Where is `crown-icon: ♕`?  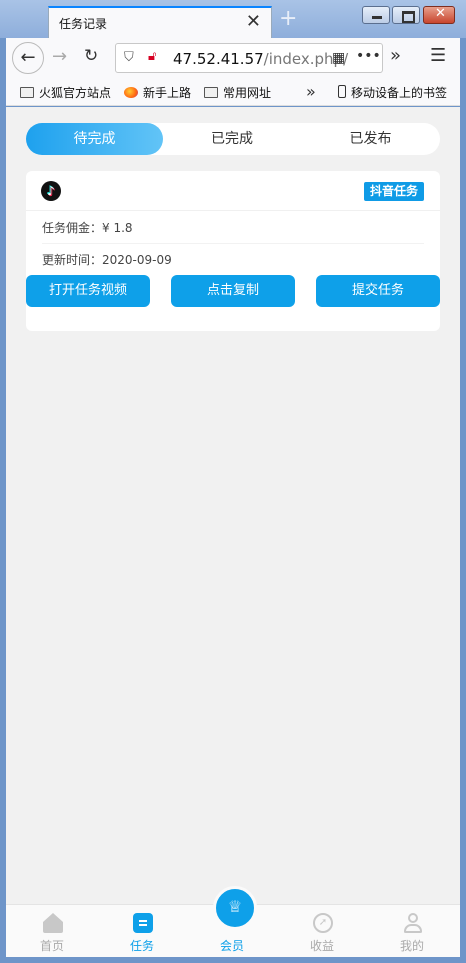 crown-icon: ♕ is located at coordinates (235, 908).